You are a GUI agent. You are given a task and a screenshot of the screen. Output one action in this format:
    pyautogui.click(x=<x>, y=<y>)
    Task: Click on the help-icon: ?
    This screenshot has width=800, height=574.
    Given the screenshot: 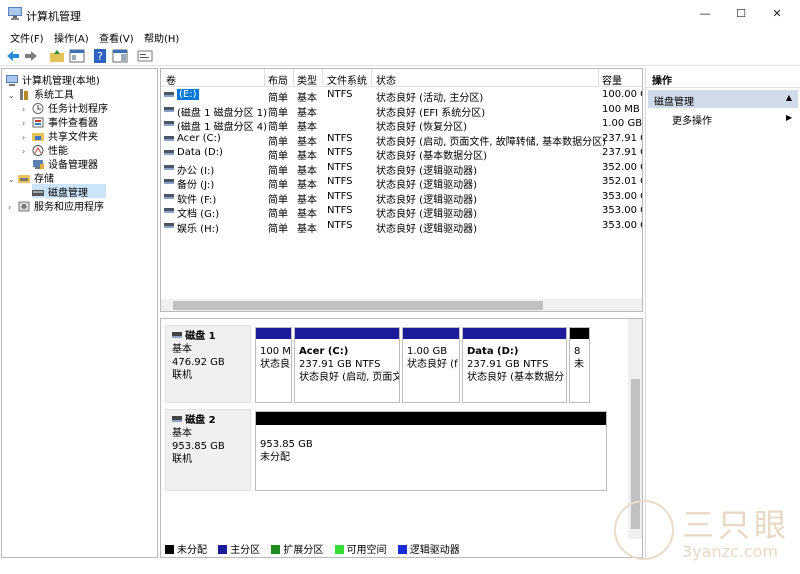 What is the action you would take?
    pyautogui.click(x=100, y=56)
    